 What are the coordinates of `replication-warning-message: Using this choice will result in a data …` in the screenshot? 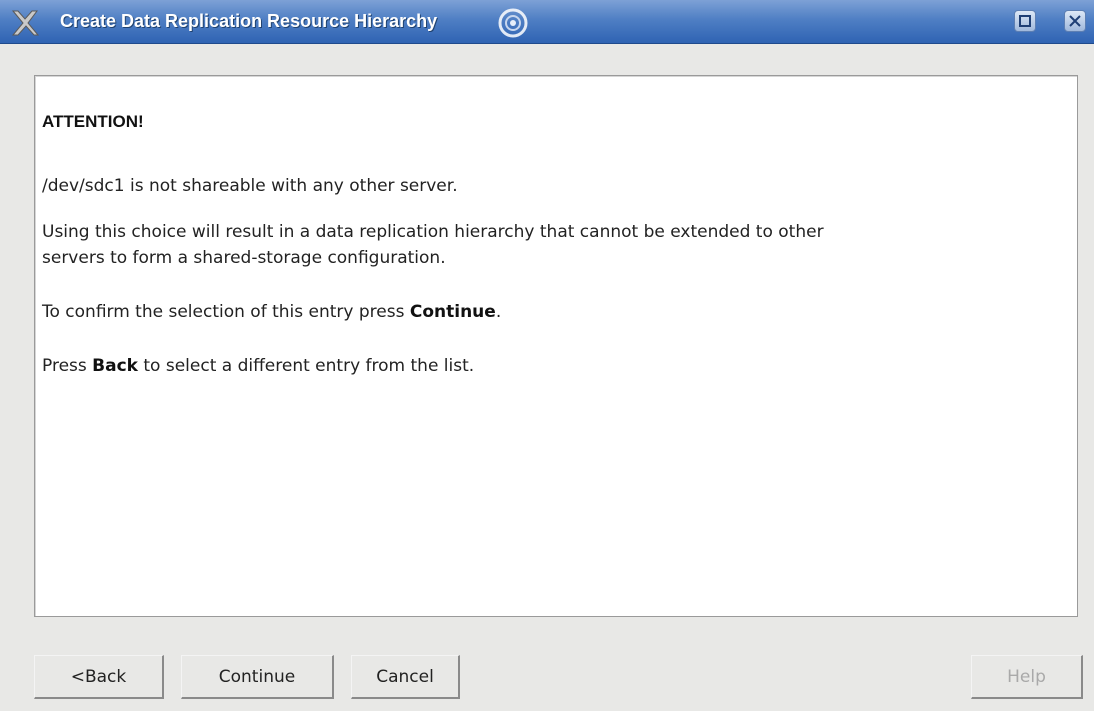 It's located at (433, 245).